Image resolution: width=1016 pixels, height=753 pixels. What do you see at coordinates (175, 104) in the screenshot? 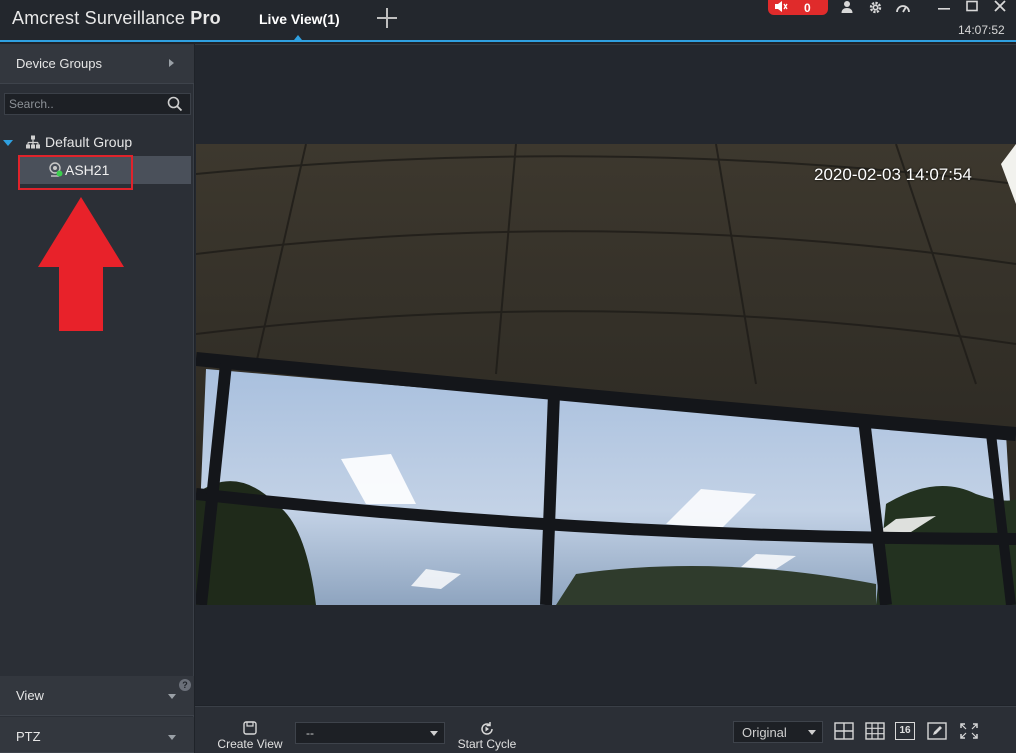
I see `search-icon` at bounding box center [175, 104].